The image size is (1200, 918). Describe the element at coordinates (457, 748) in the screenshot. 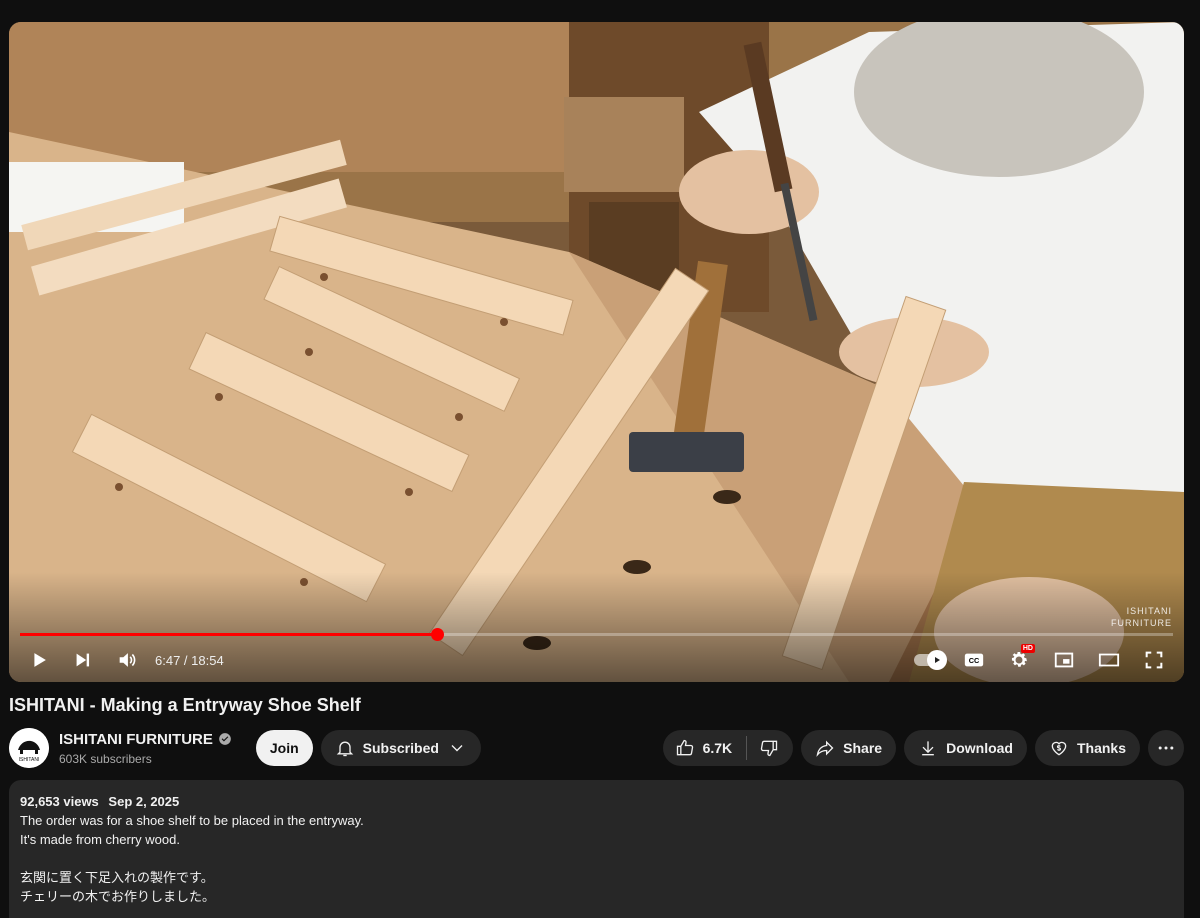

I see `chevron-down-icon` at that location.